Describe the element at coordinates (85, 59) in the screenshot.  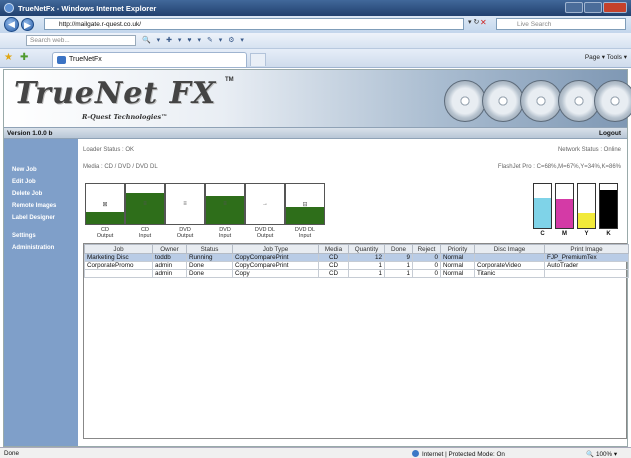
I see `tab-label: TrueNetFx` at that location.